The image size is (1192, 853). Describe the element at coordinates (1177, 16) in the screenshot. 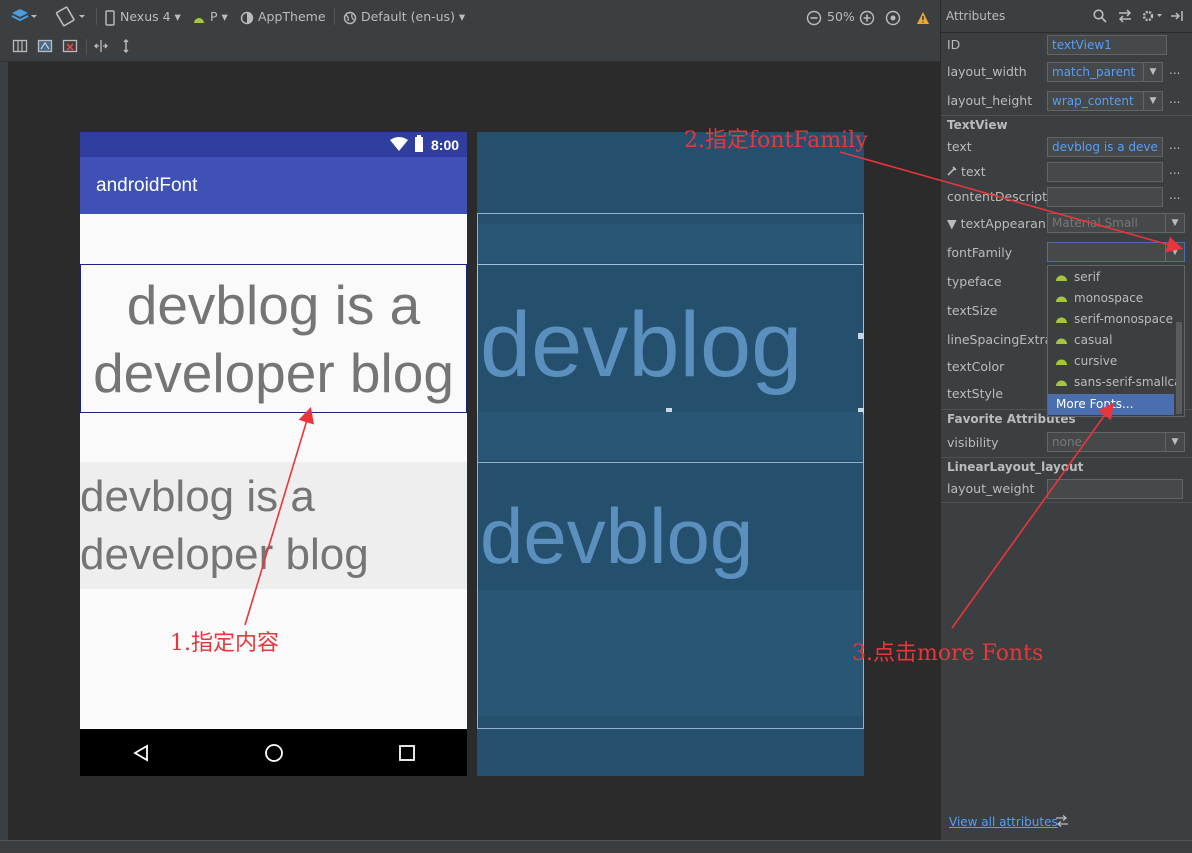

I see `hide-panel-icon` at that location.